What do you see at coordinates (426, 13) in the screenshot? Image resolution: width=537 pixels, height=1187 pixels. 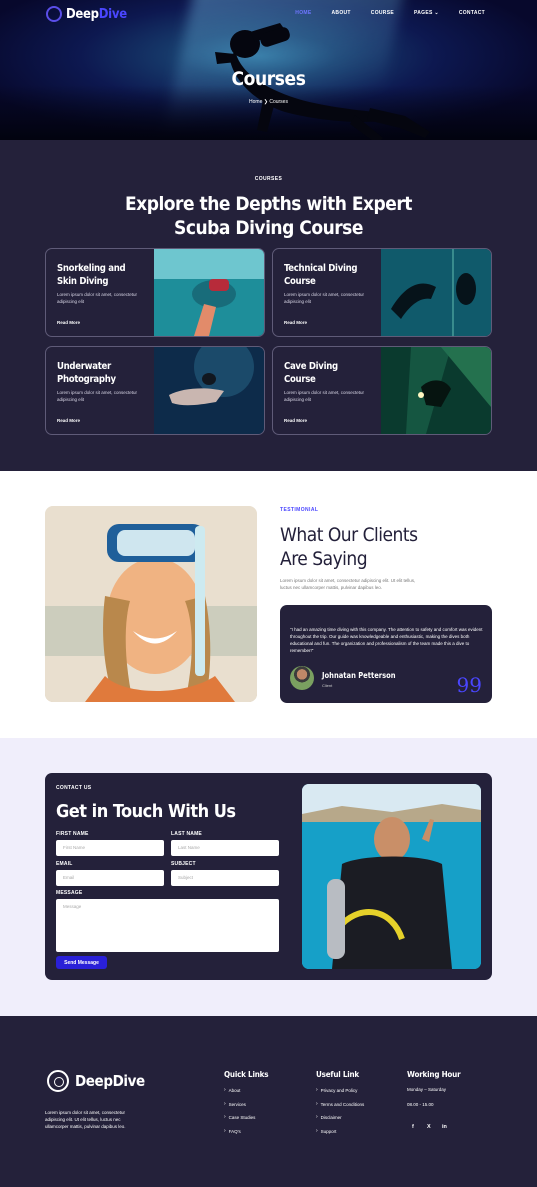 I see `nav-pages: PAGES ⌄` at bounding box center [426, 13].